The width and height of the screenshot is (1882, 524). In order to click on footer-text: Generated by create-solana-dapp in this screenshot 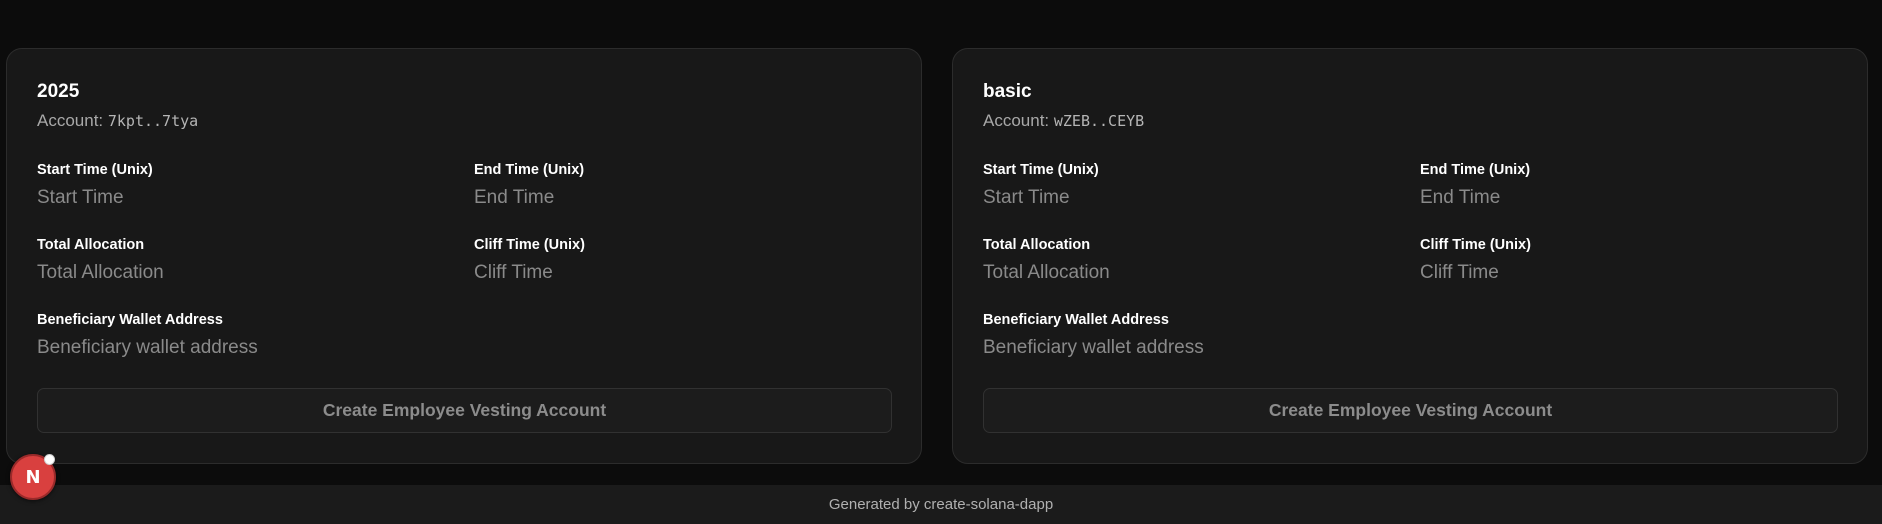, I will do `click(941, 504)`.